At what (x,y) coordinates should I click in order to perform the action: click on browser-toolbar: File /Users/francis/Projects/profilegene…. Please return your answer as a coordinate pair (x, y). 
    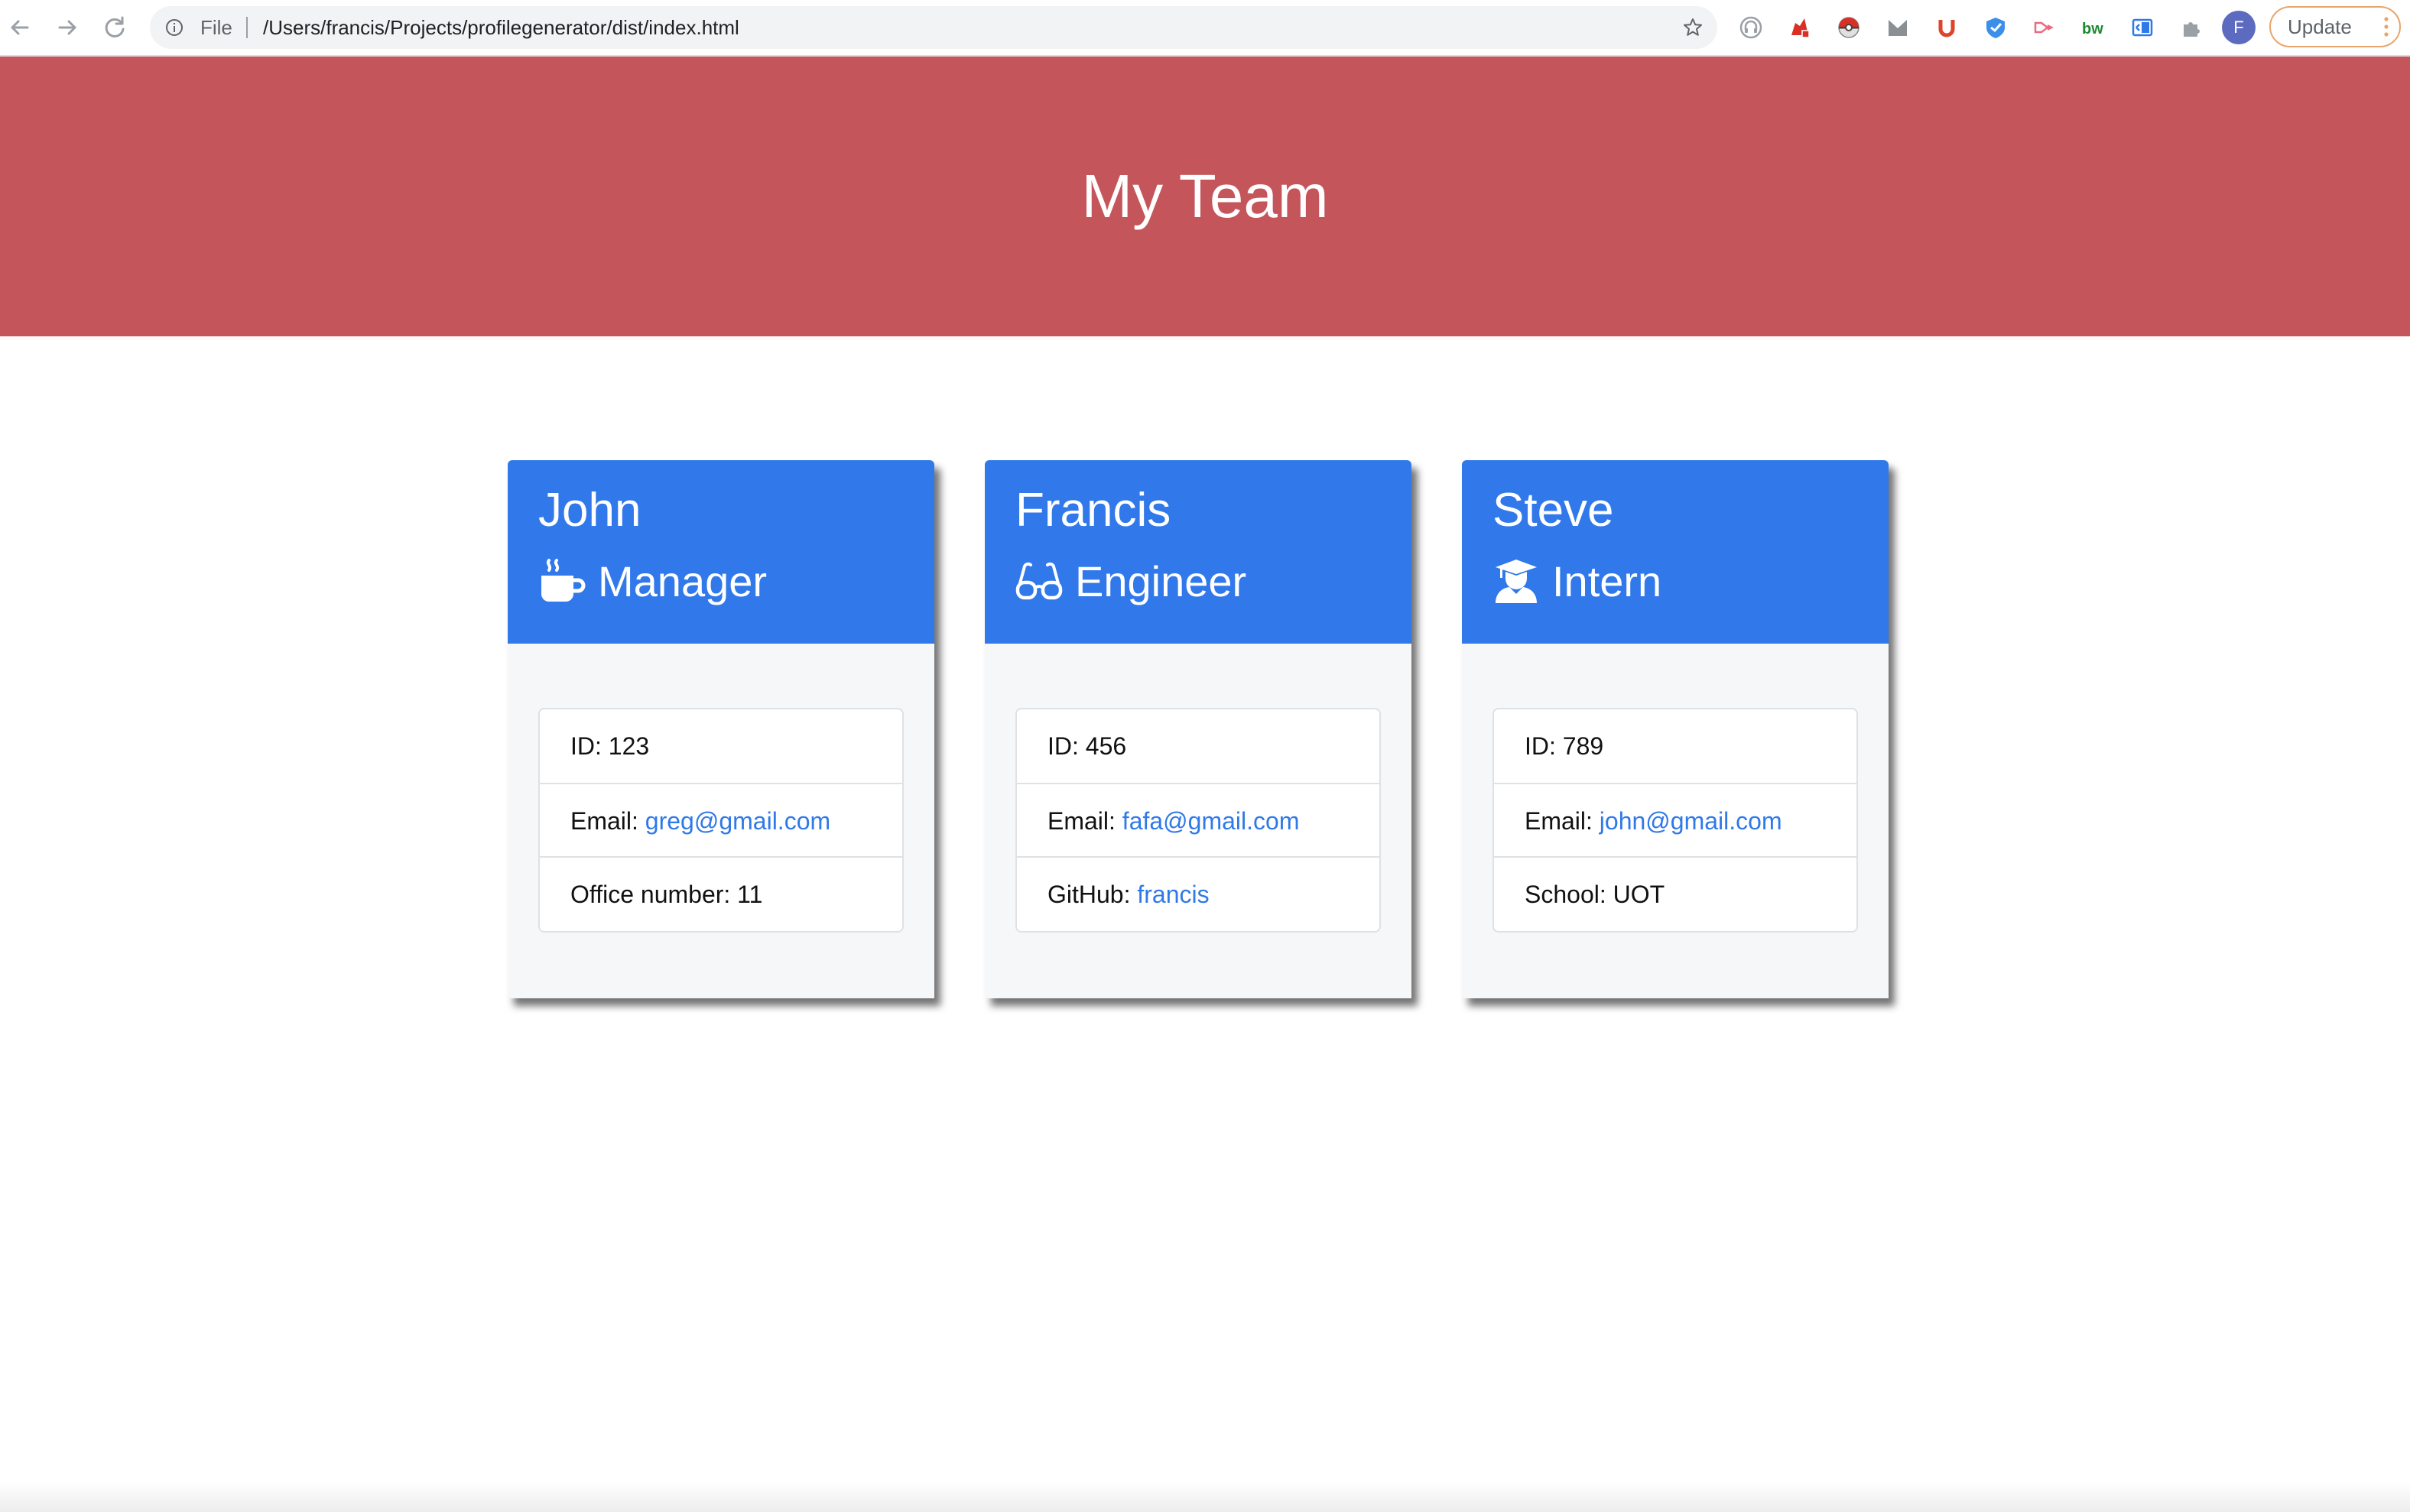
    Looking at the image, I should click on (1205, 28).